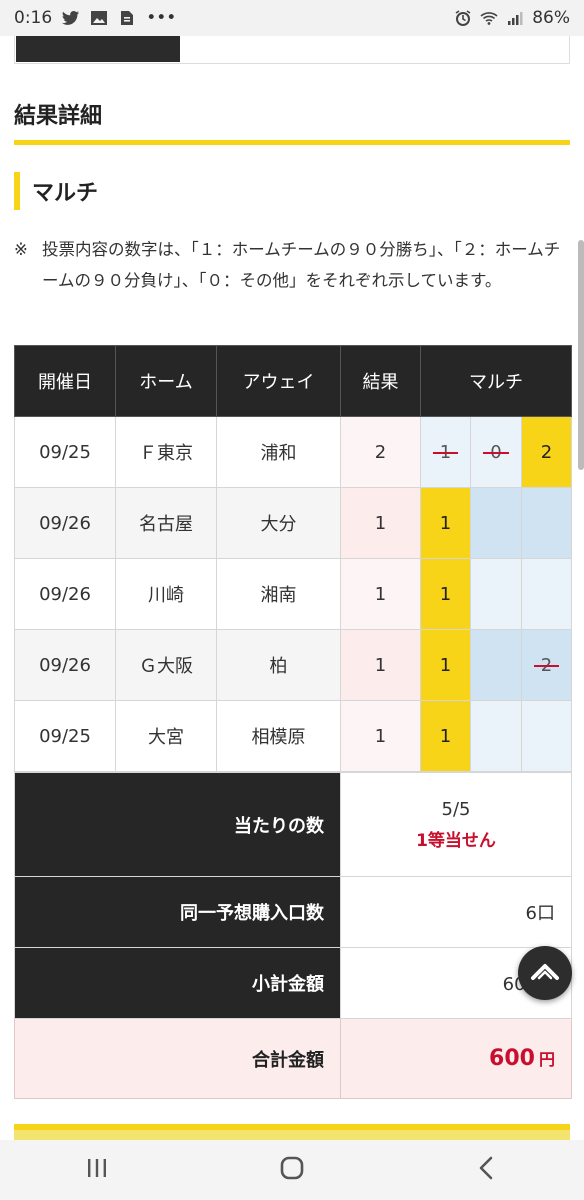 The height and width of the screenshot is (1200, 584). What do you see at coordinates (166, 594) in the screenshot?
I see `cell-home: 川崎` at bounding box center [166, 594].